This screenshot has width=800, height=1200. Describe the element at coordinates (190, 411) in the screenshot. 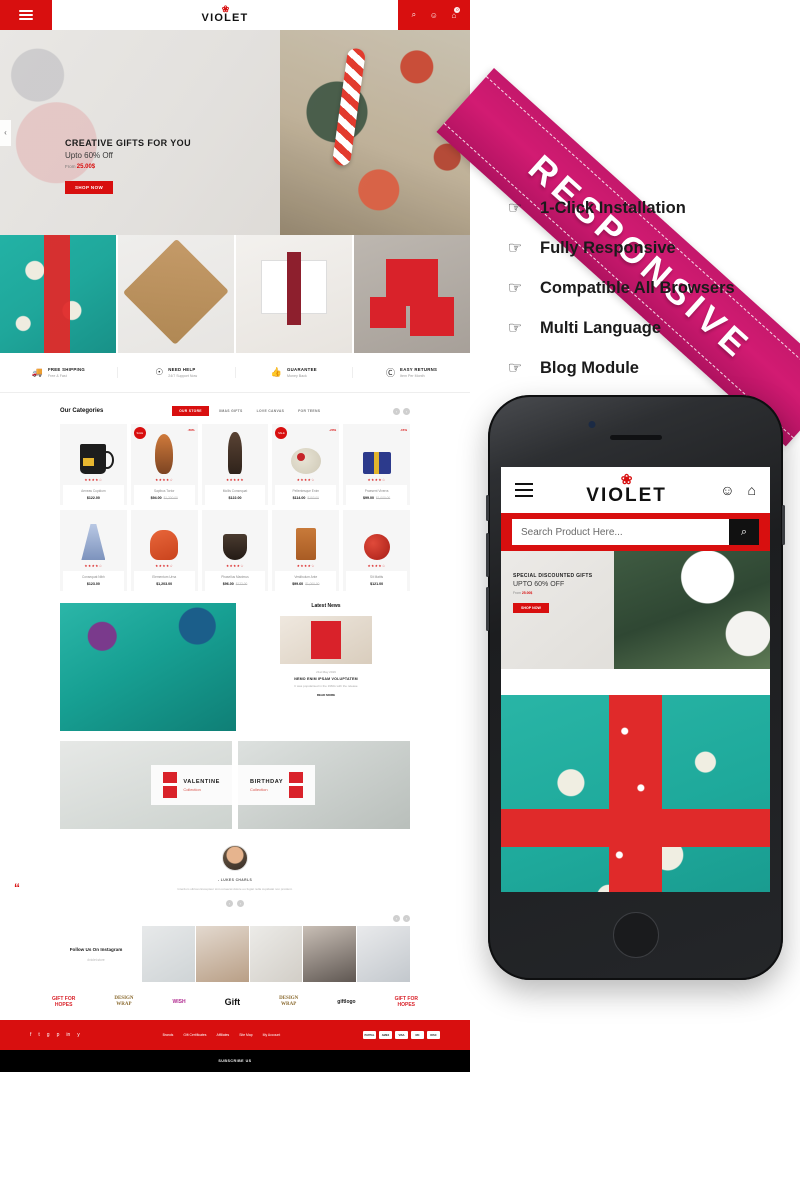

I see `tab-our-store: OUR STORE` at that location.